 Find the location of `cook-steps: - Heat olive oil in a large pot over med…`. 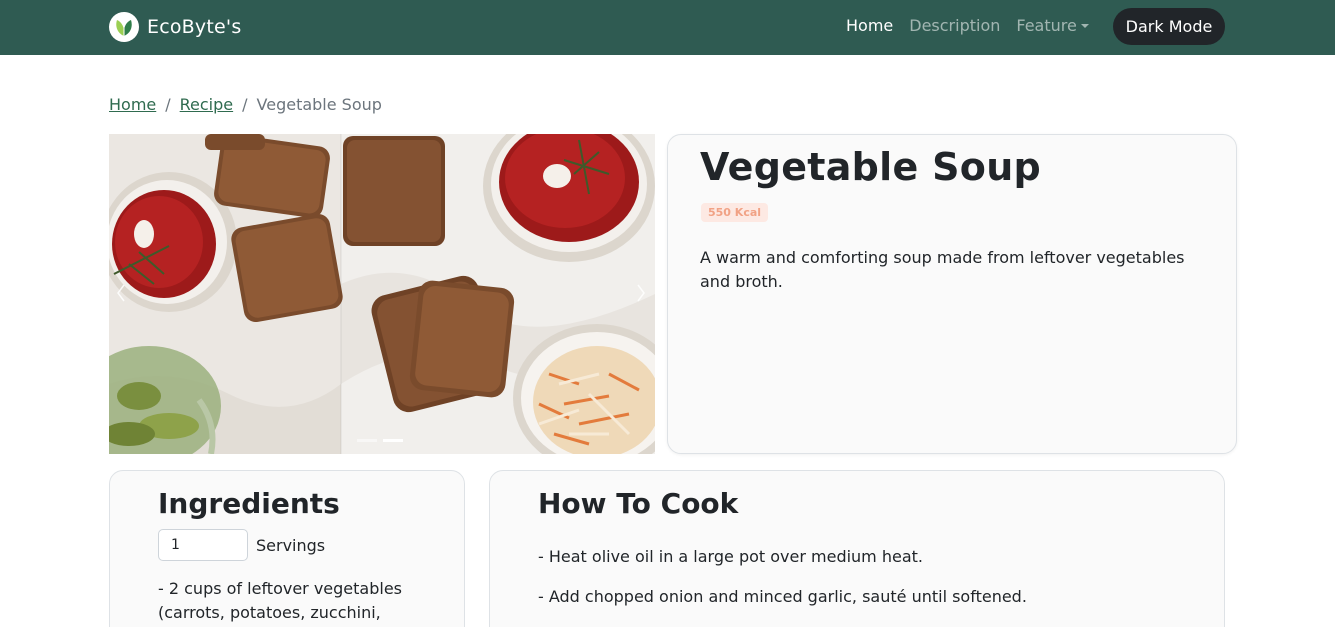

cook-steps: - Heat olive oil in a large pot over med… is located at coordinates (782, 585).